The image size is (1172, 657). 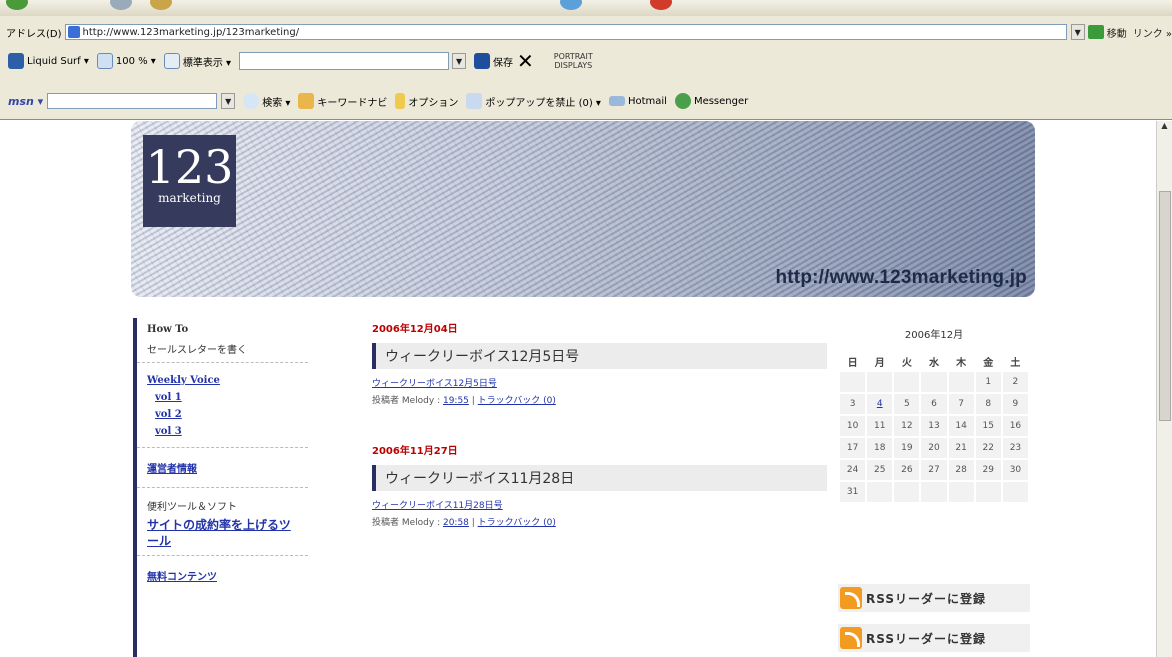 What do you see at coordinates (407, 523) in the screenshot?
I see `post-author: 投稿者 Melody :` at bounding box center [407, 523].